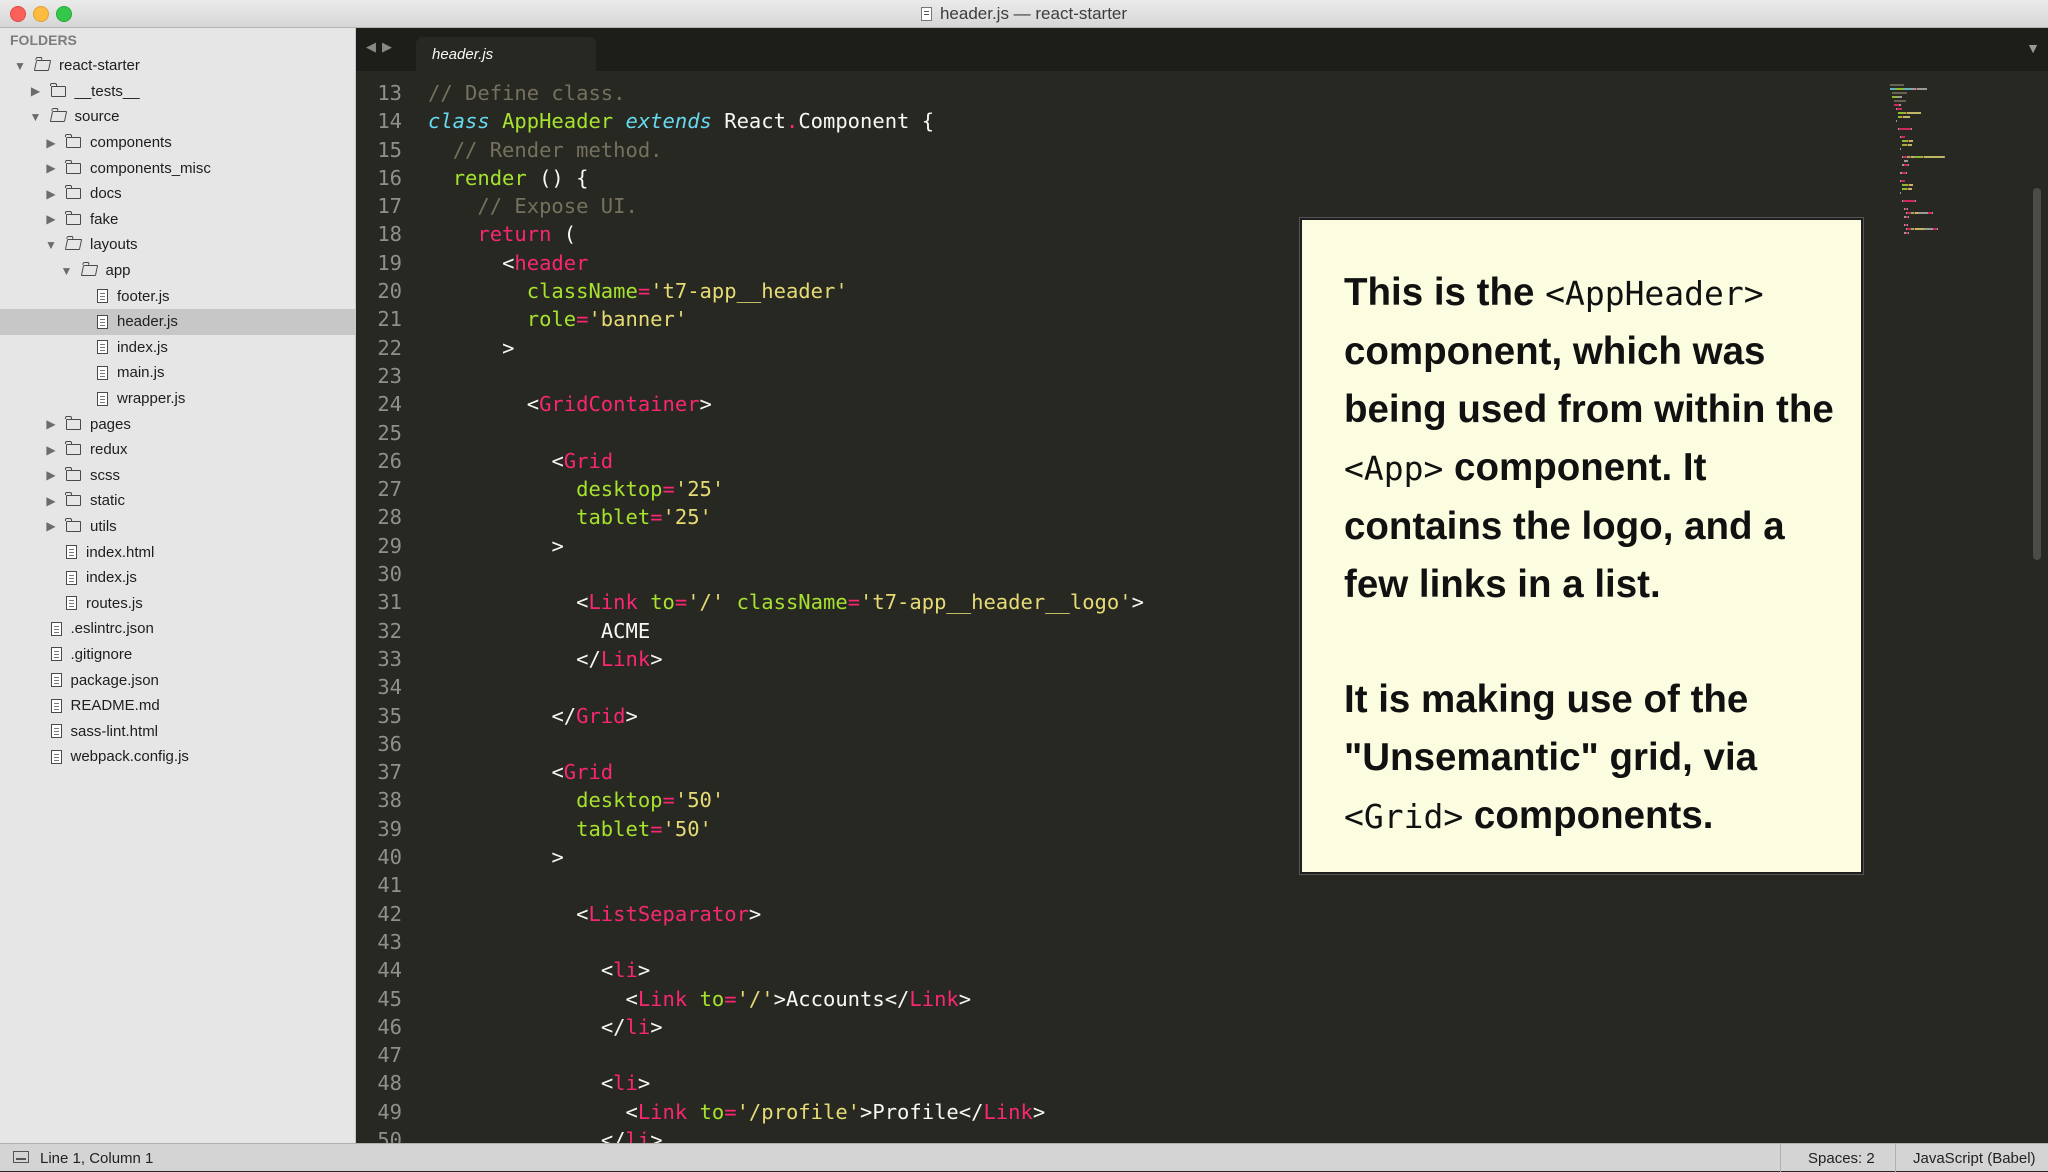 This screenshot has height=1172, width=2048. I want to click on code-text: render () {, so click(508, 178).